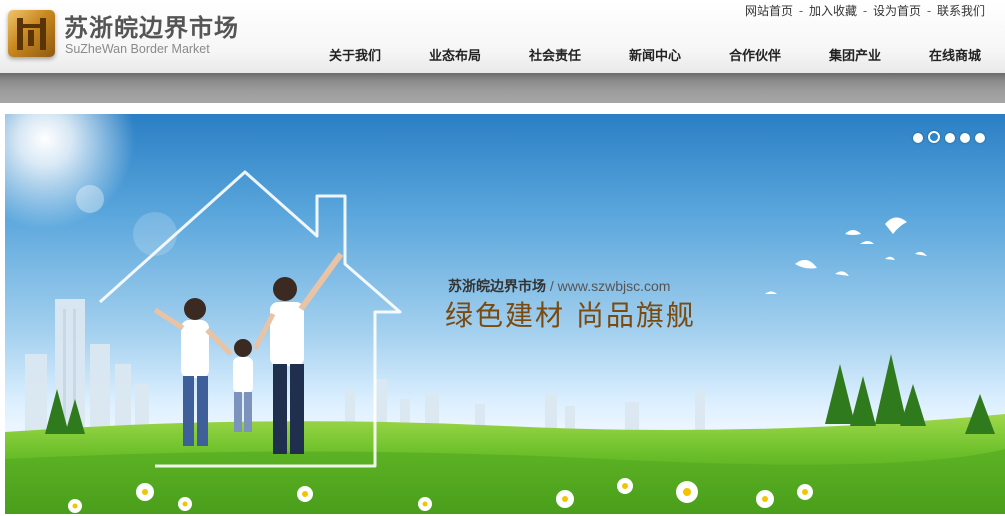  Describe the element at coordinates (608, 286) in the screenshot. I see `banner-url: / www.szwbjsc.com` at that location.